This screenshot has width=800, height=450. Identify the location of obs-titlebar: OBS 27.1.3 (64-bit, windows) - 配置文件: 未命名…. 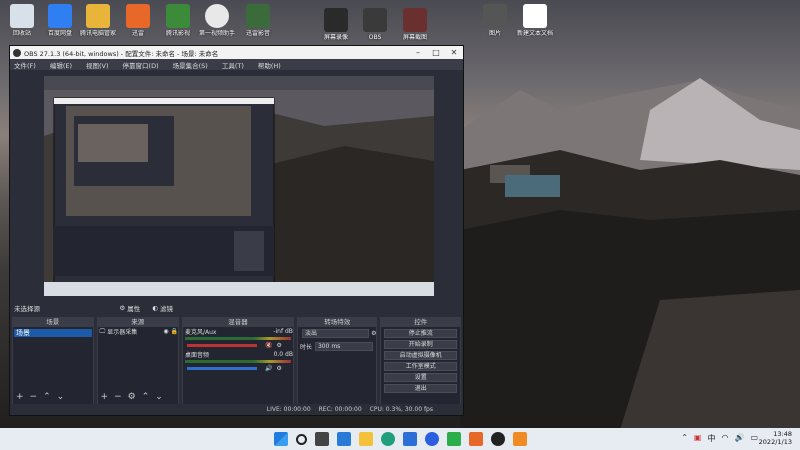
(236, 52).